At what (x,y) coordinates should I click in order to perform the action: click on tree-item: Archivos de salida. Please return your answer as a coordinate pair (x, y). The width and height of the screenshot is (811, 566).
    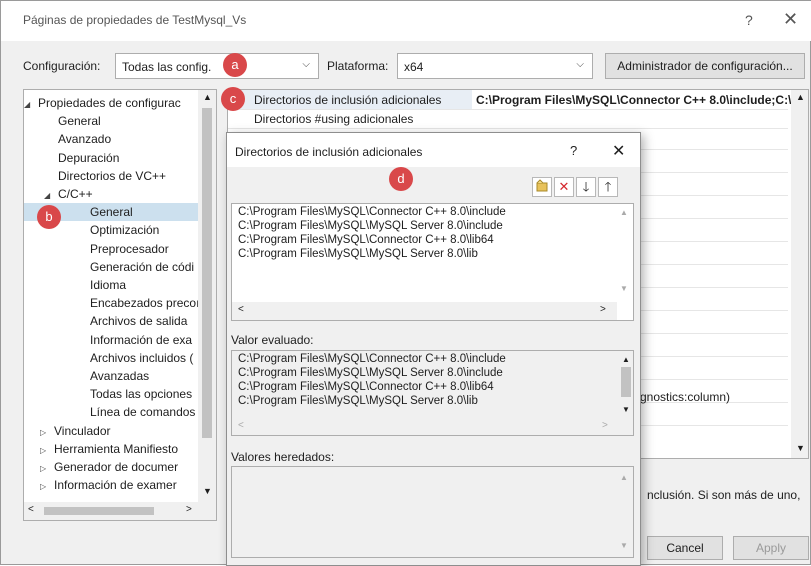
    Looking at the image, I should click on (111, 321).